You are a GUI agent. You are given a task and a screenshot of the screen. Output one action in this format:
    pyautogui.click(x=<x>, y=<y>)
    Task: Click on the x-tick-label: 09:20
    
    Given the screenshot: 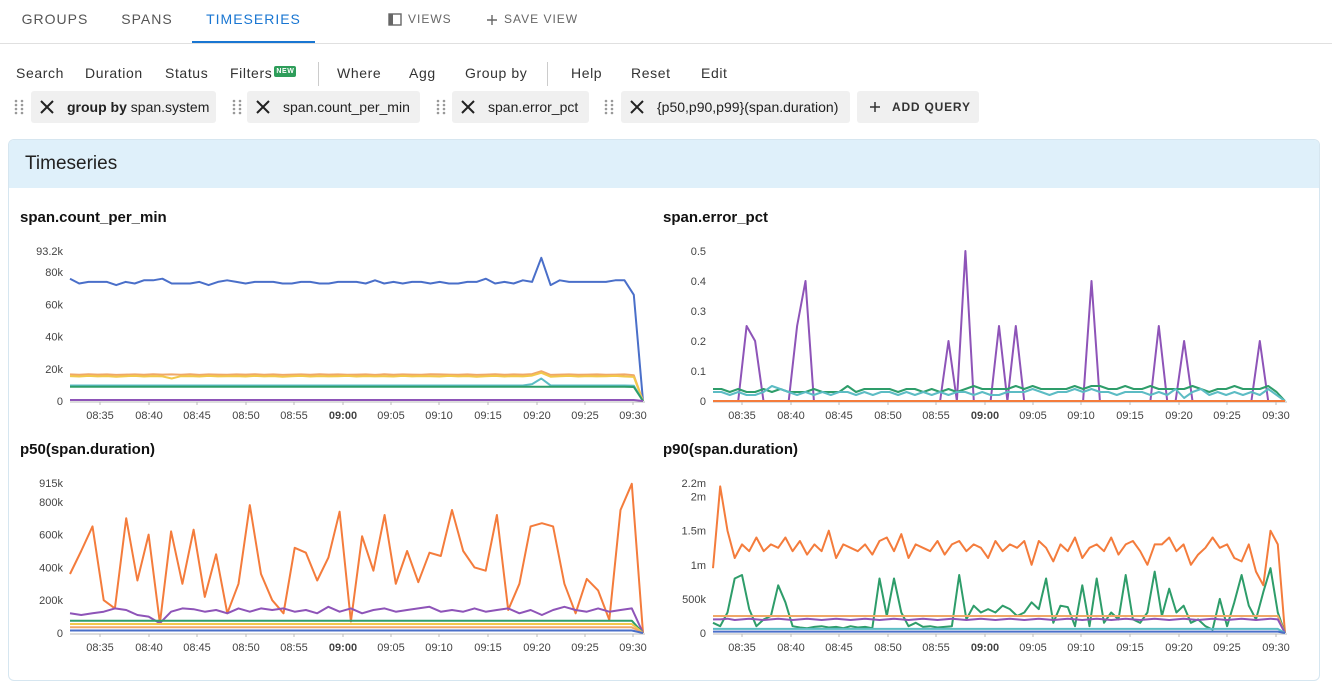 What is the action you would take?
    pyautogui.click(x=1179, y=648)
    